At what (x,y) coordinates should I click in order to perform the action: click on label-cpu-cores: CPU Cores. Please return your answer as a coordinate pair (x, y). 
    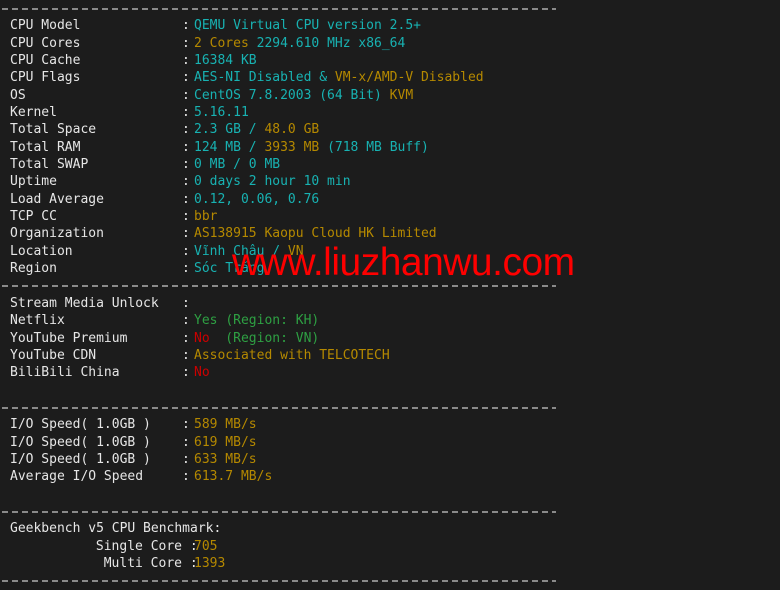
    Looking at the image, I should click on (45, 43).